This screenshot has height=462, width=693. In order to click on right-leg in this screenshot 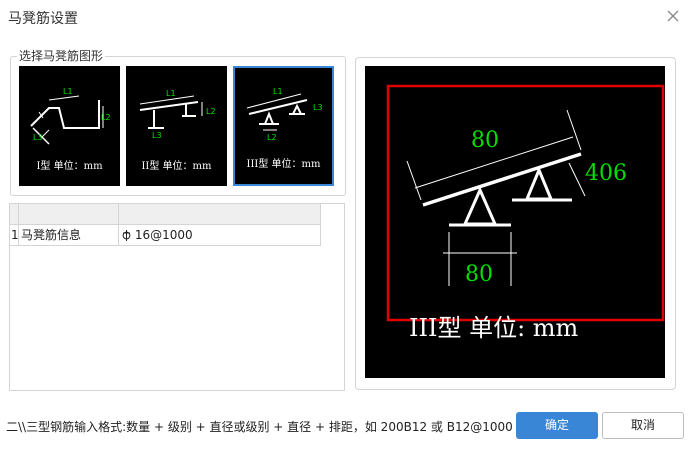, I will do `click(539, 183)`.